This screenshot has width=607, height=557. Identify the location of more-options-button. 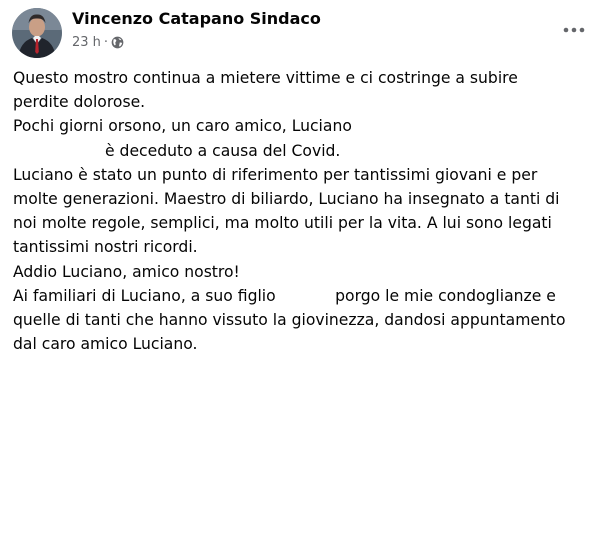
(574, 30).